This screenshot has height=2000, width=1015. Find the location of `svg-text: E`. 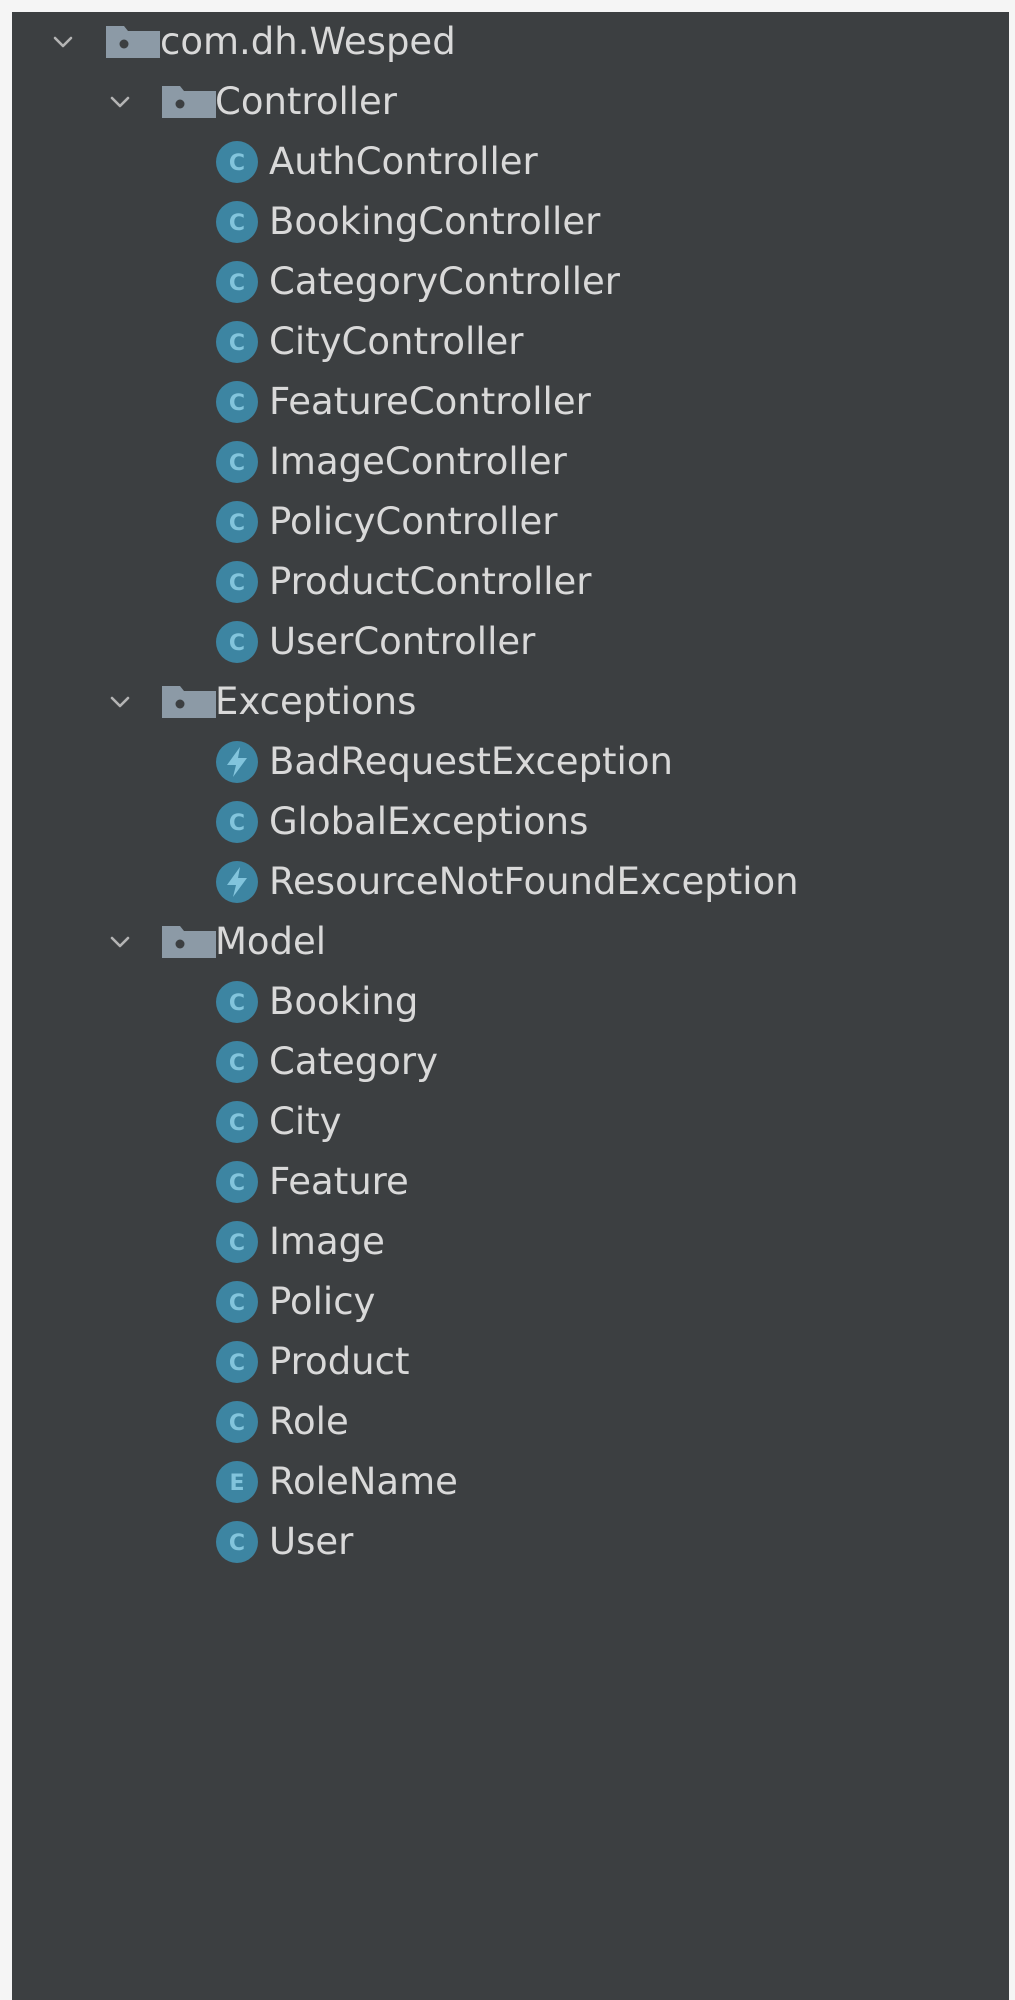

svg-text: E is located at coordinates (236, 1483).